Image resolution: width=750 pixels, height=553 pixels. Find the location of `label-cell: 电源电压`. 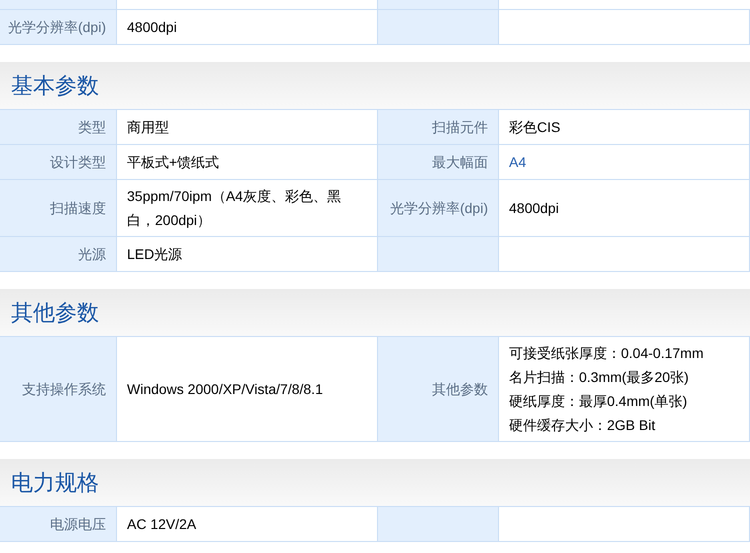

label-cell: 电源电压 is located at coordinates (58, 524).